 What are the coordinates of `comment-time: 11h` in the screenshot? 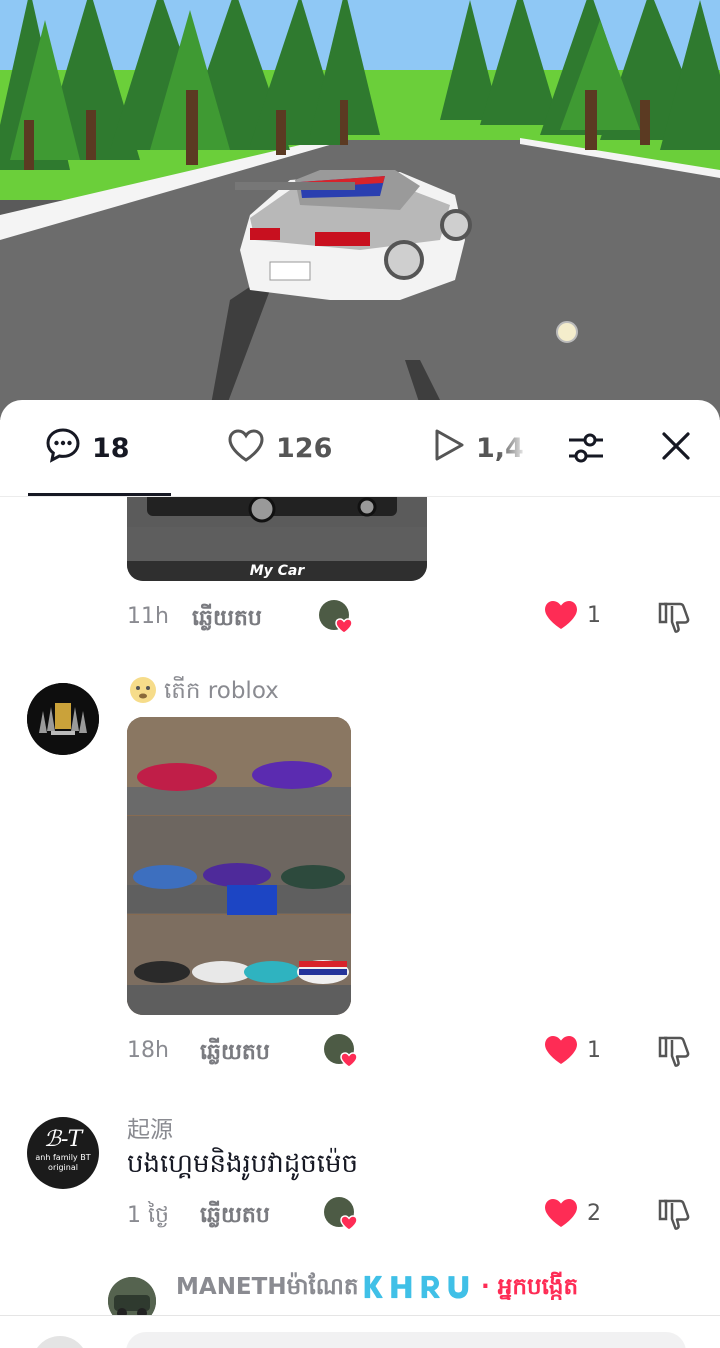 It's located at (148, 616).